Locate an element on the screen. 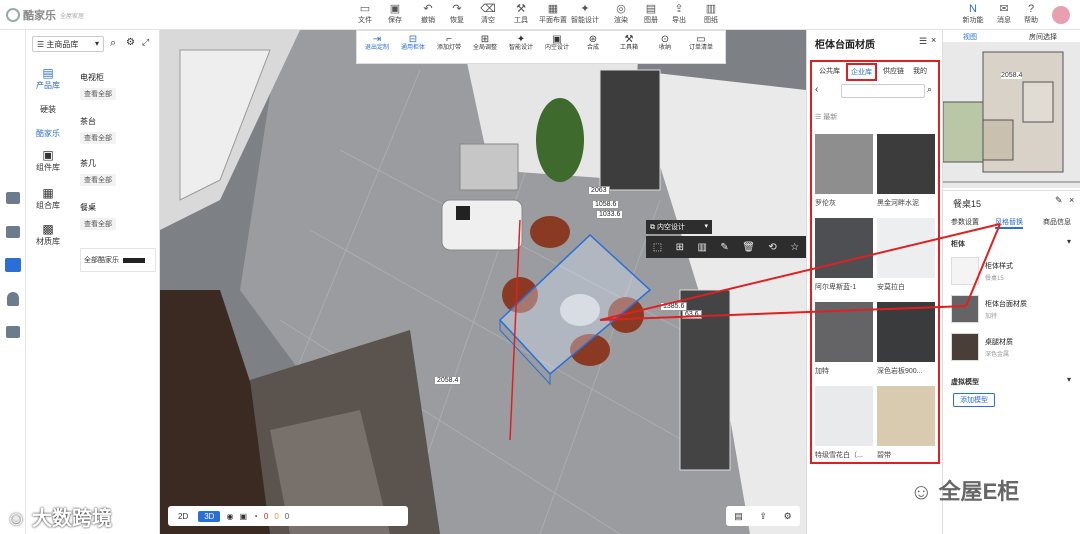 The height and width of the screenshot is (534, 1080). subtool-button: ▣ 内空设计 is located at coordinates (557, 44).